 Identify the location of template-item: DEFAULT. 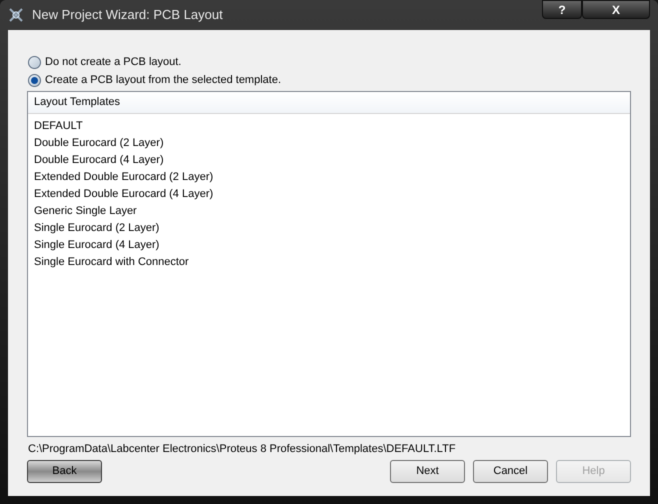
(329, 126).